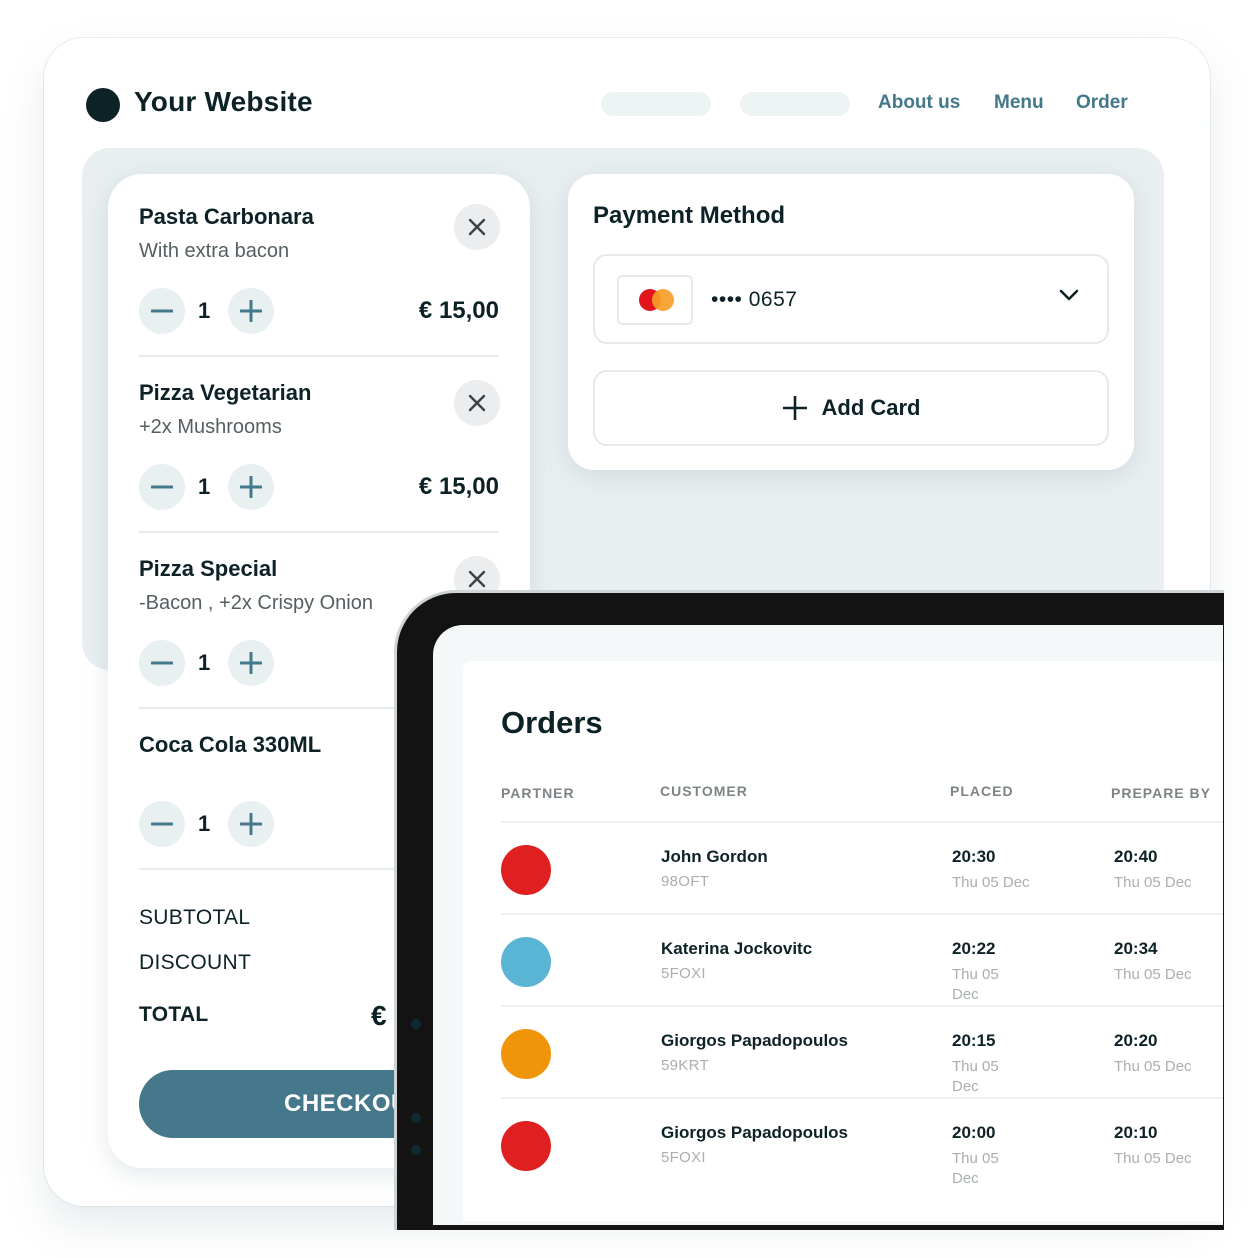  Describe the element at coordinates (704, 791) in the screenshot. I see `column-header-customer: CUSTOMER` at that location.